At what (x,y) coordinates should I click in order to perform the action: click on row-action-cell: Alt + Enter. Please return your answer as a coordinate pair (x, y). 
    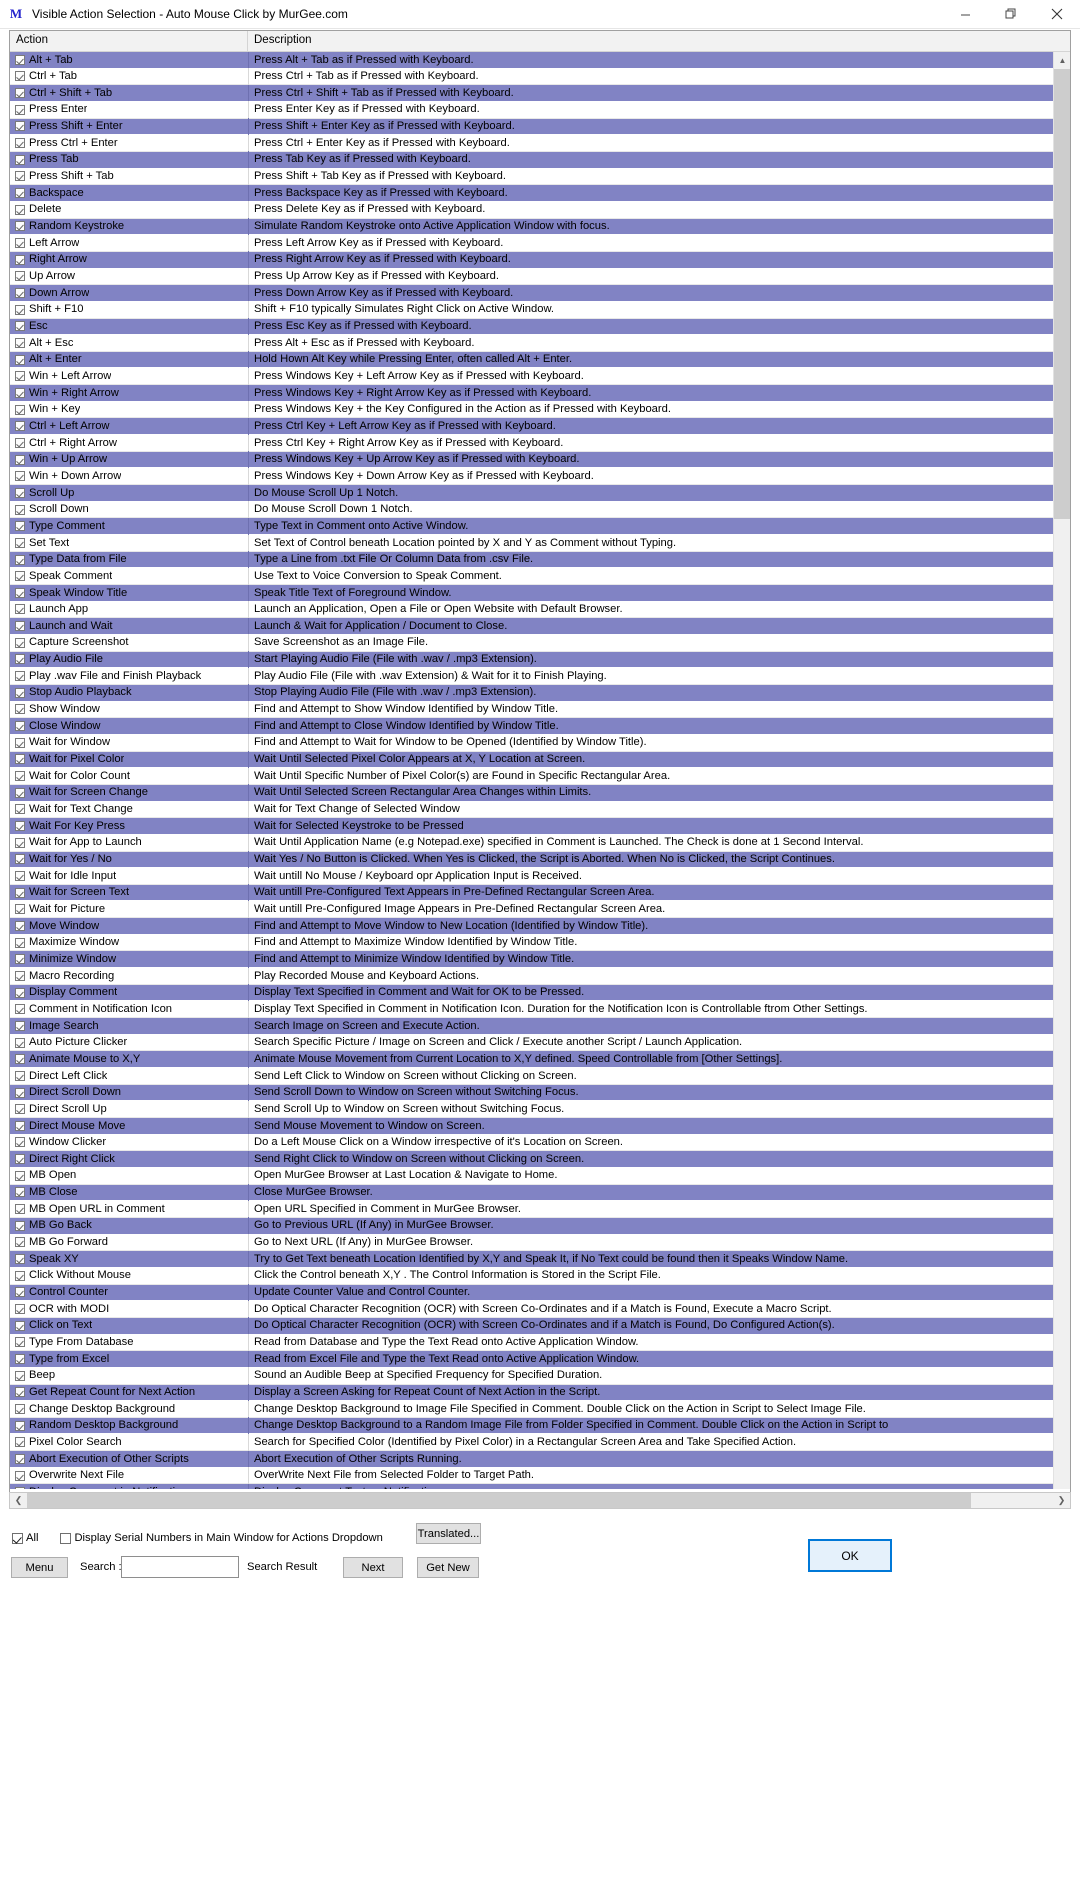
    Looking at the image, I should click on (129, 359).